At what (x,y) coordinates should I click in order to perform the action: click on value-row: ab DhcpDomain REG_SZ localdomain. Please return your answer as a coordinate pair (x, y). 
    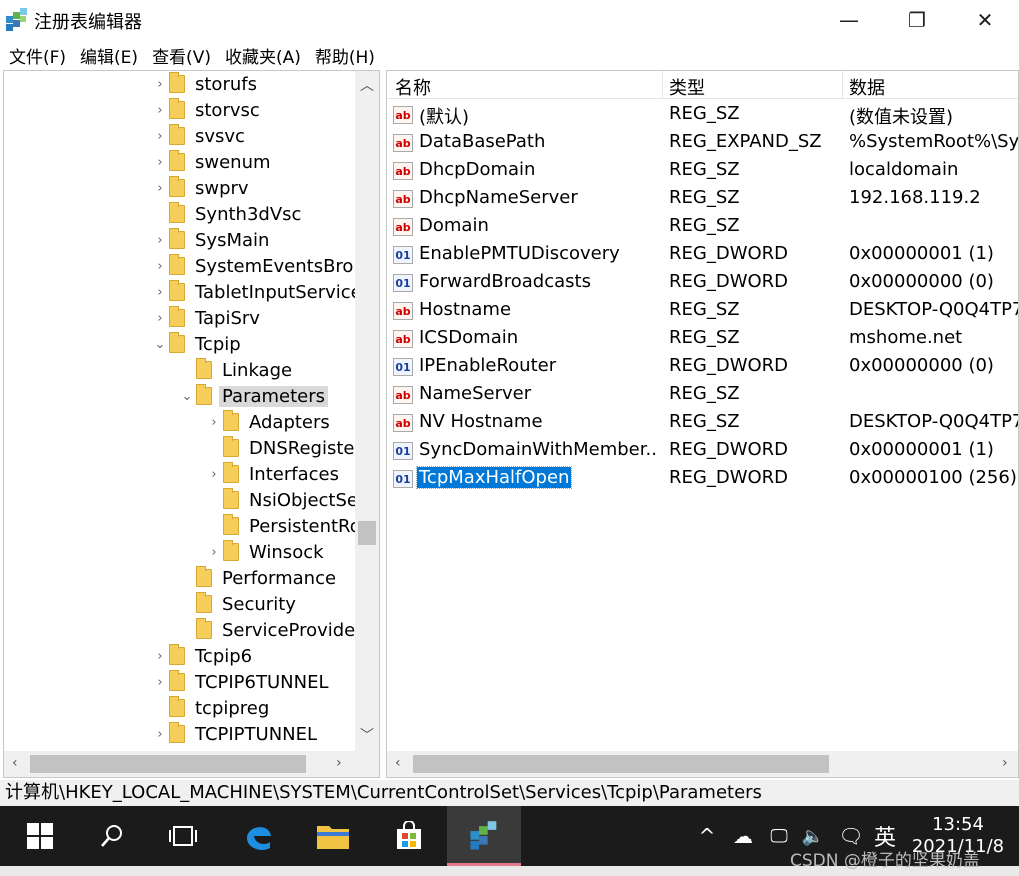
    Looking at the image, I should click on (702, 171).